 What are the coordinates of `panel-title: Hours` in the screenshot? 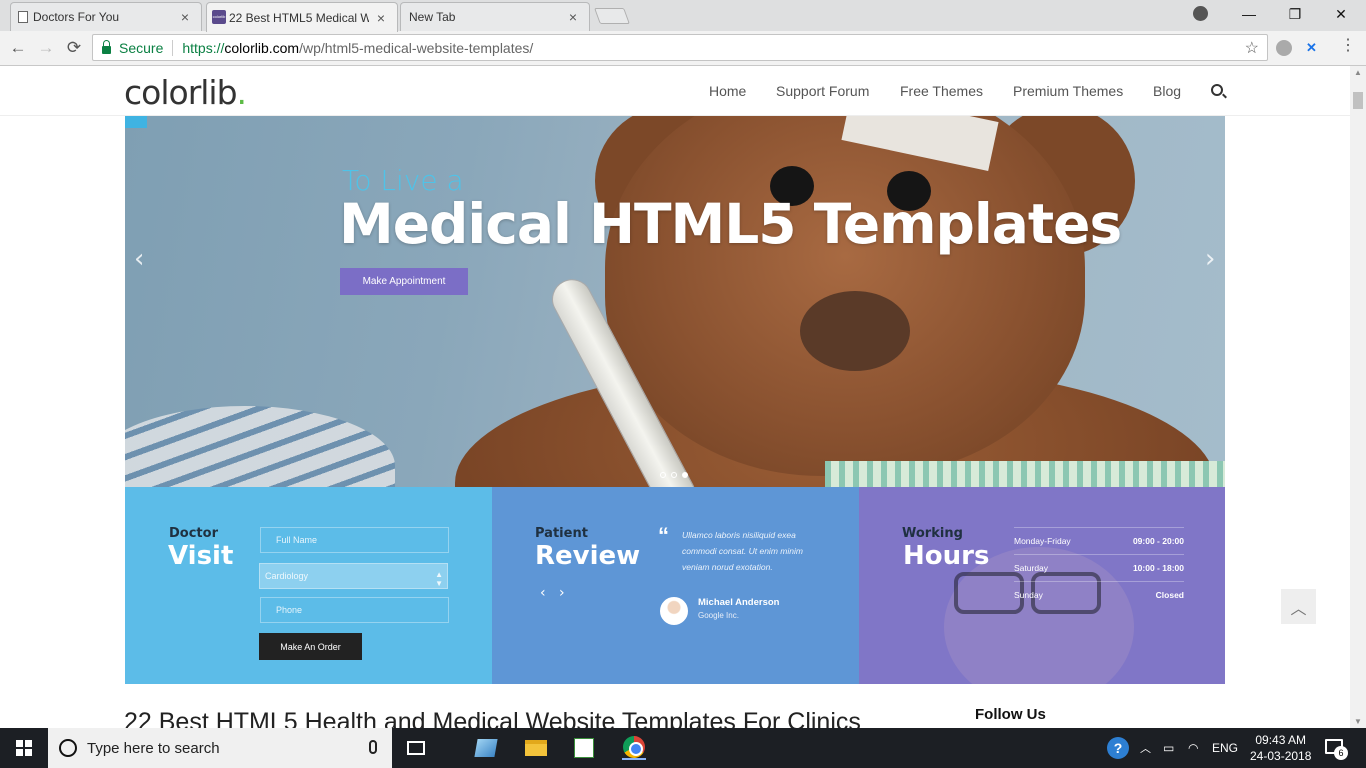 It's located at (946, 556).